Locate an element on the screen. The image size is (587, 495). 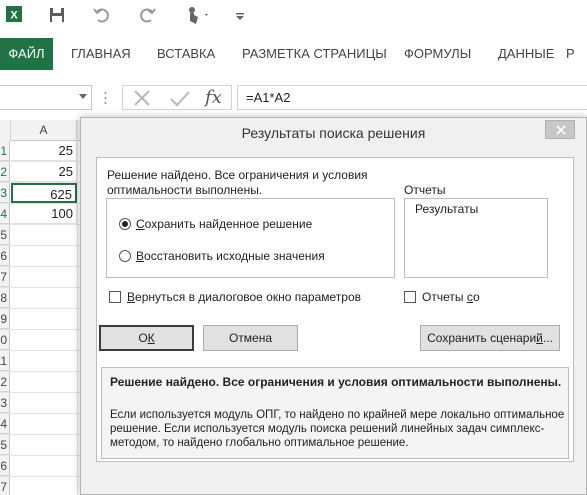
tab-review: Р is located at coordinates (570, 54).